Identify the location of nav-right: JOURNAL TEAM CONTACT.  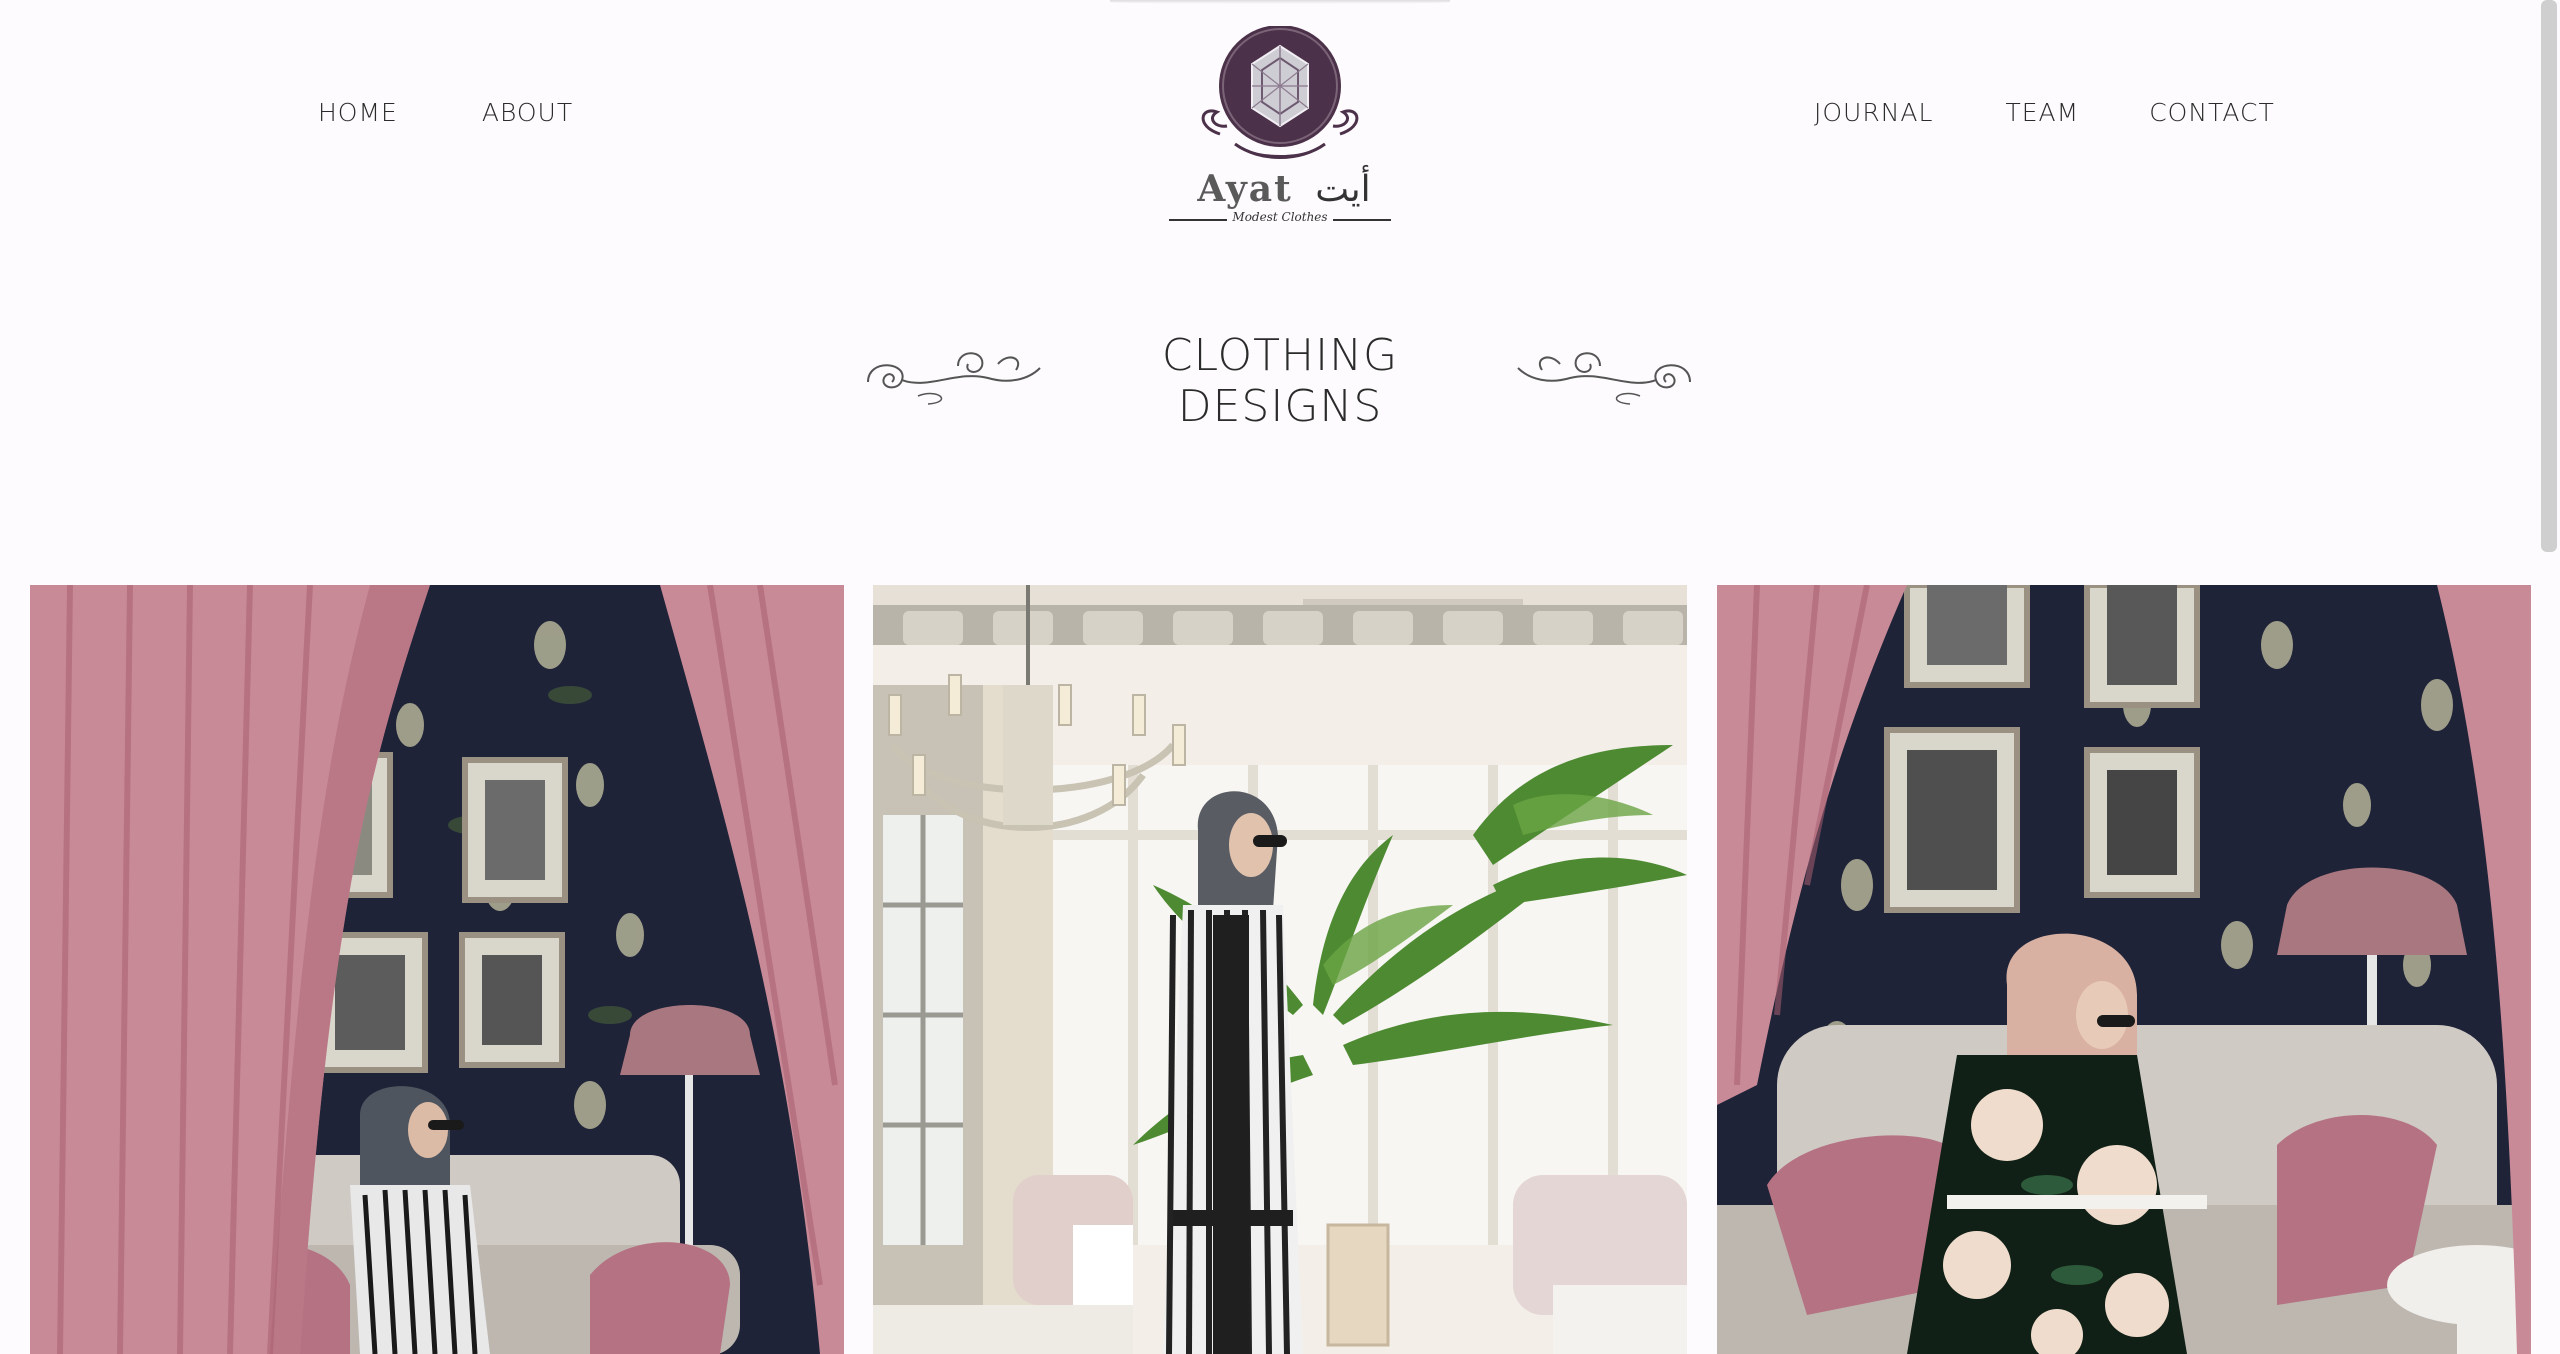
(2044, 112).